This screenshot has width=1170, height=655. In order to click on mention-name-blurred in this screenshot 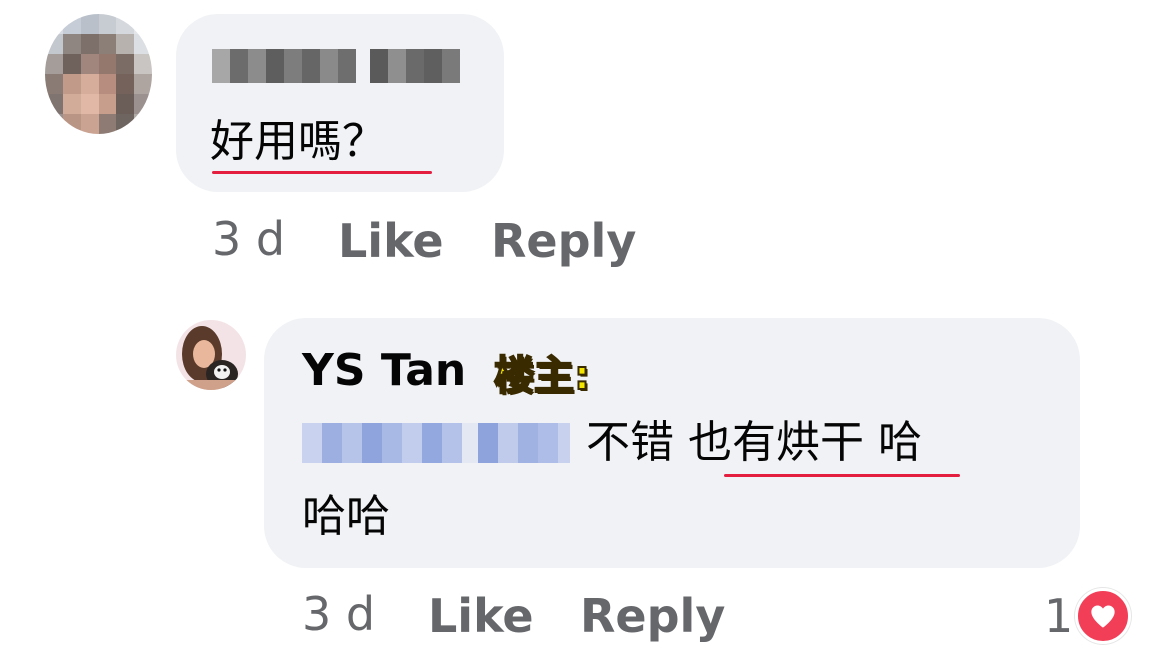, I will do `click(436, 443)`.